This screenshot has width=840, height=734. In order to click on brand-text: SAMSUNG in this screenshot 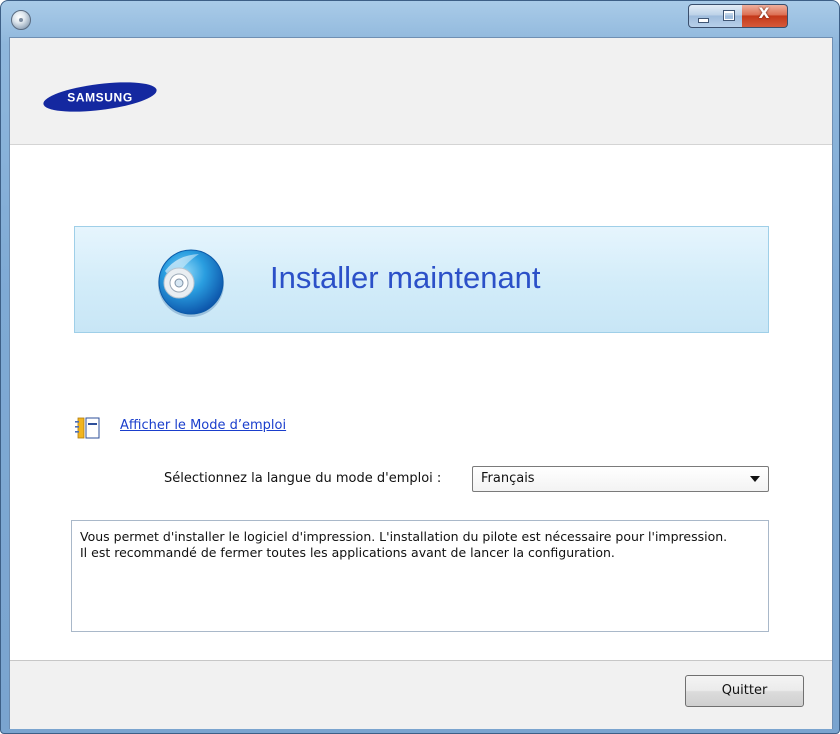, I will do `click(100, 98)`.